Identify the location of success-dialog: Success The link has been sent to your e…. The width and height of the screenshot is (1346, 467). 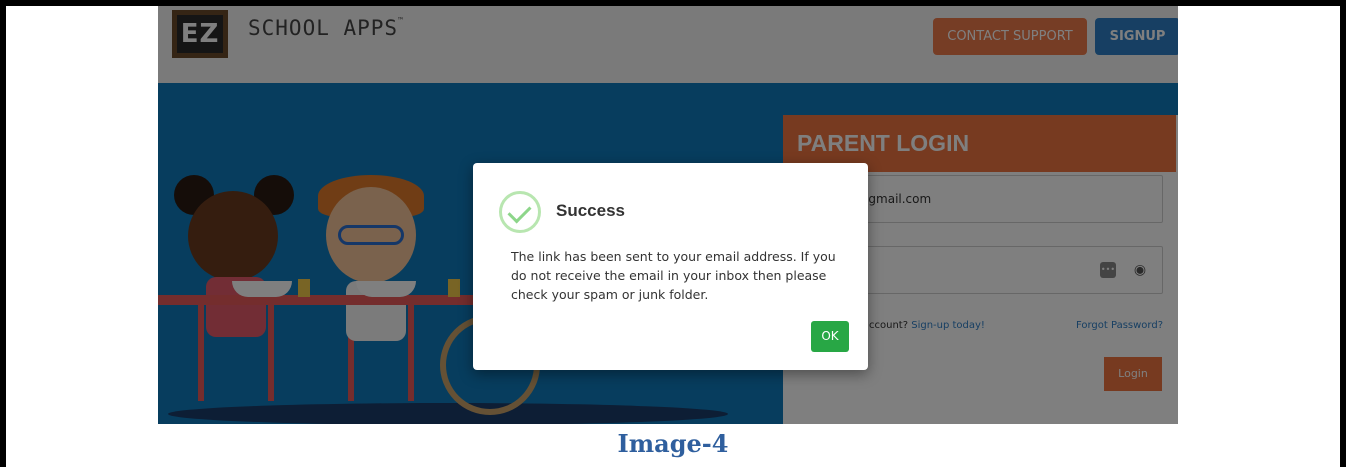
(670, 266).